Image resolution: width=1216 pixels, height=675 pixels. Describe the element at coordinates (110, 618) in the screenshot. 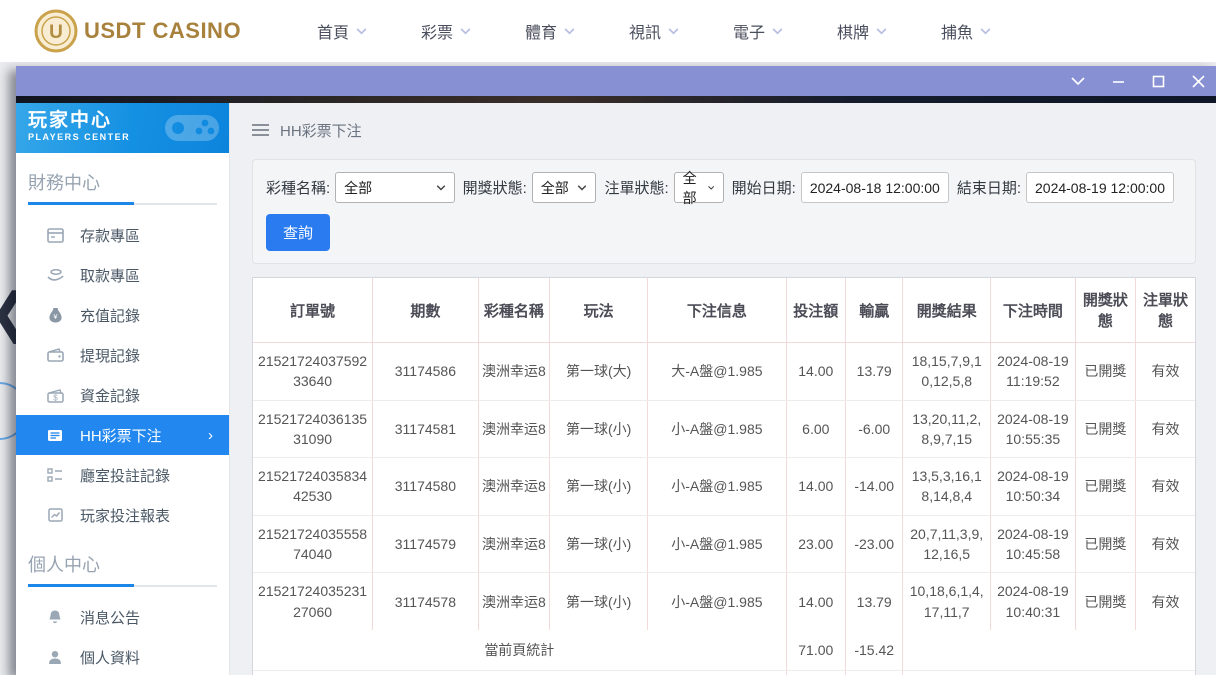

I see `sidebar-item-label: 消息公告` at that location.